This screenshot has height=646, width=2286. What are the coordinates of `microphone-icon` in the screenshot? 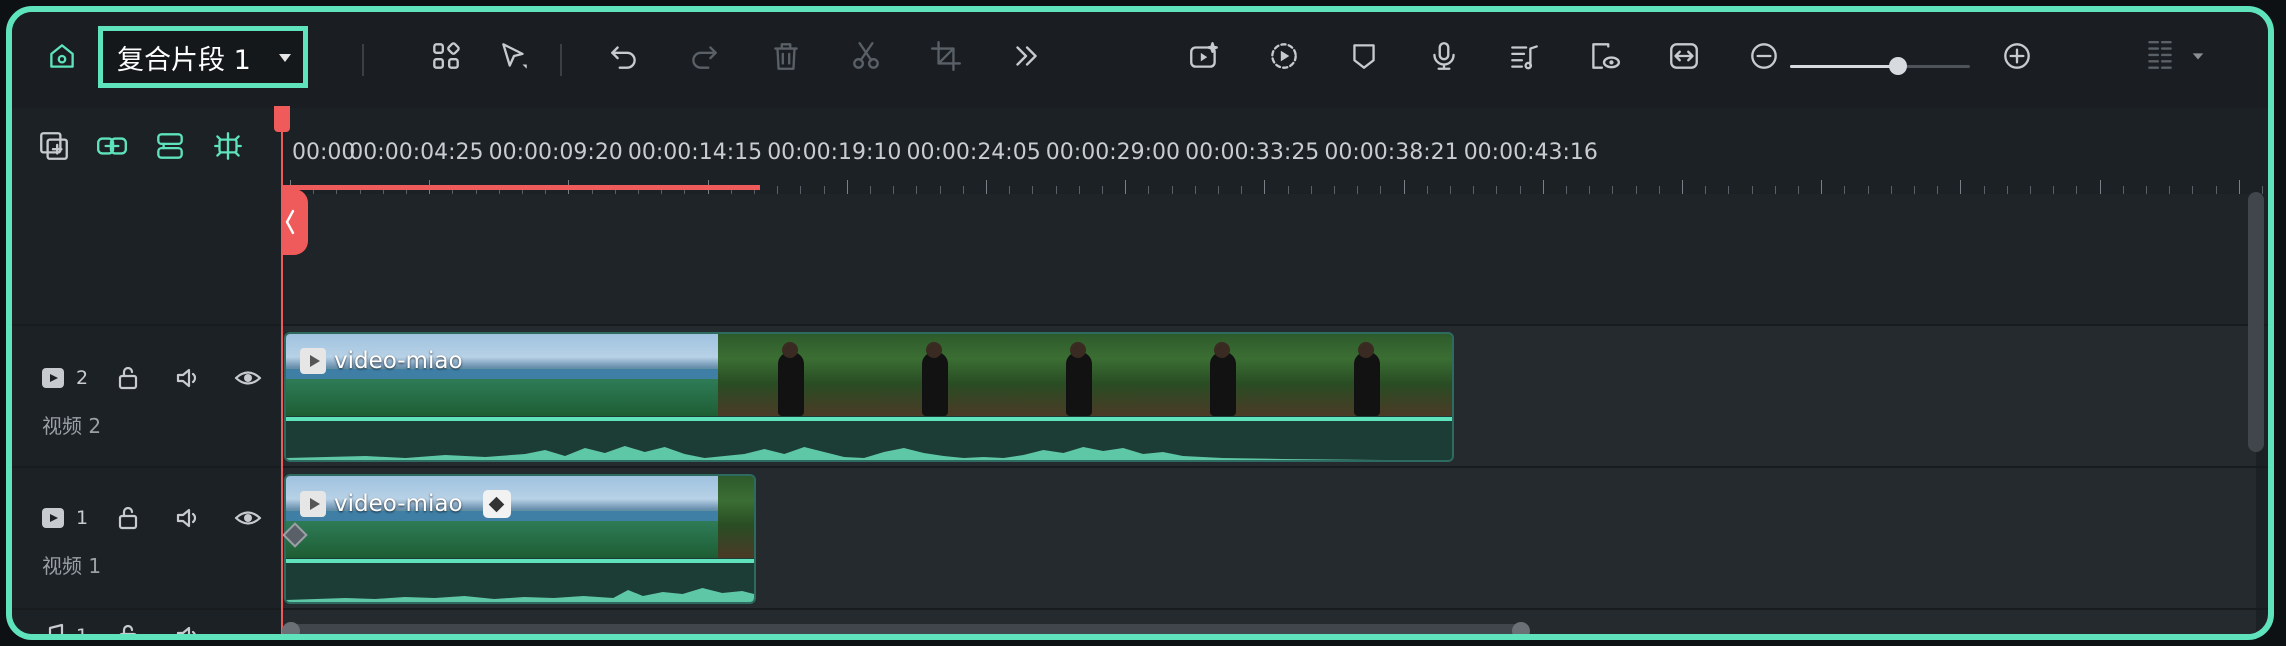 It's located at (1444, 56).